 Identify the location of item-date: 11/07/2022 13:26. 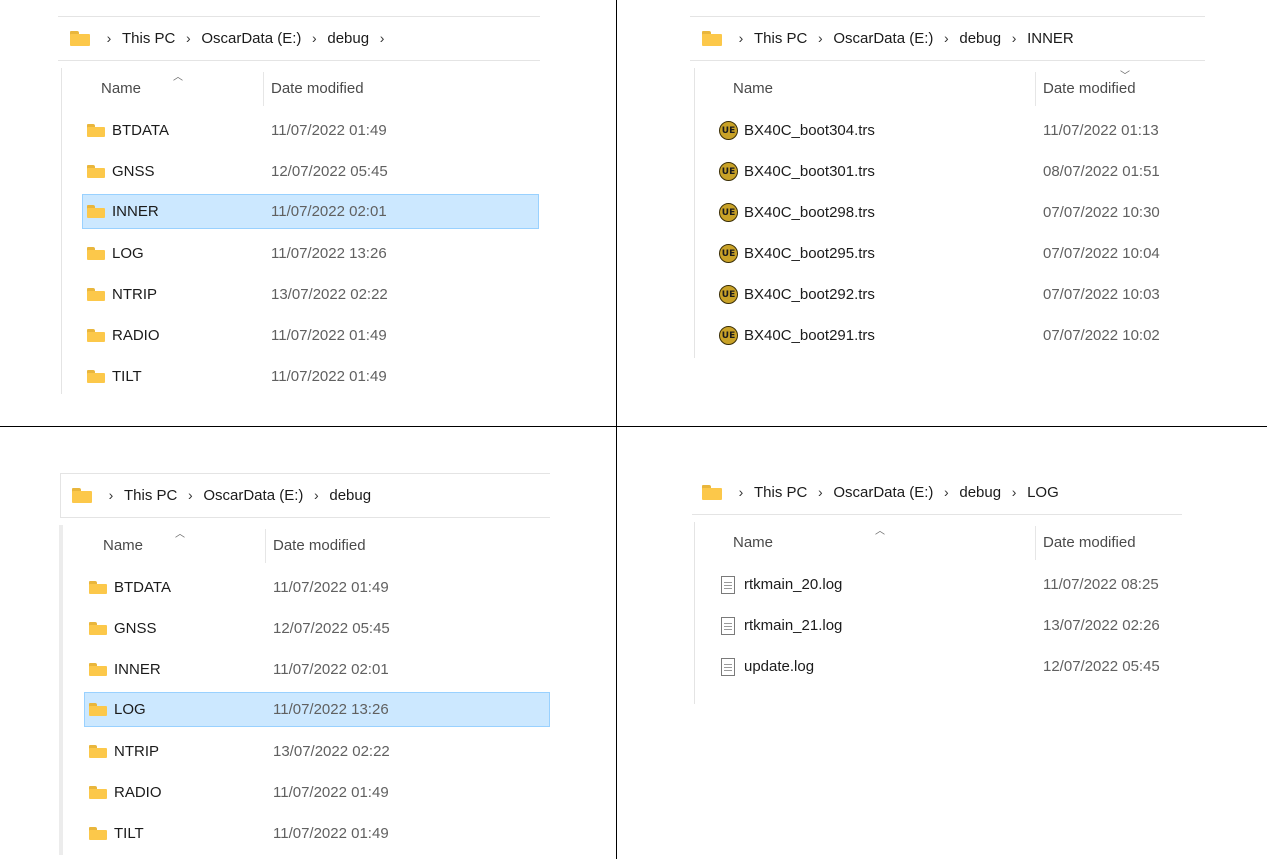
(331, 709).